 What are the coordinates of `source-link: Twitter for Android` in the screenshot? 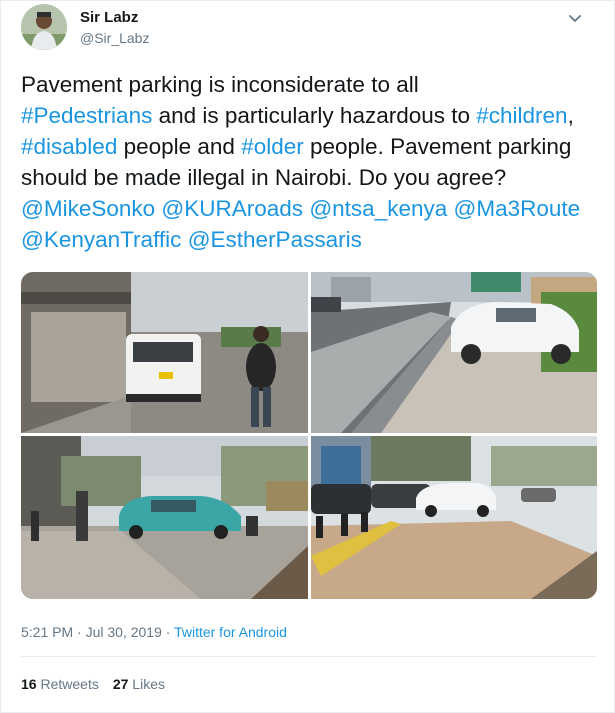 It's located at (230, 632).